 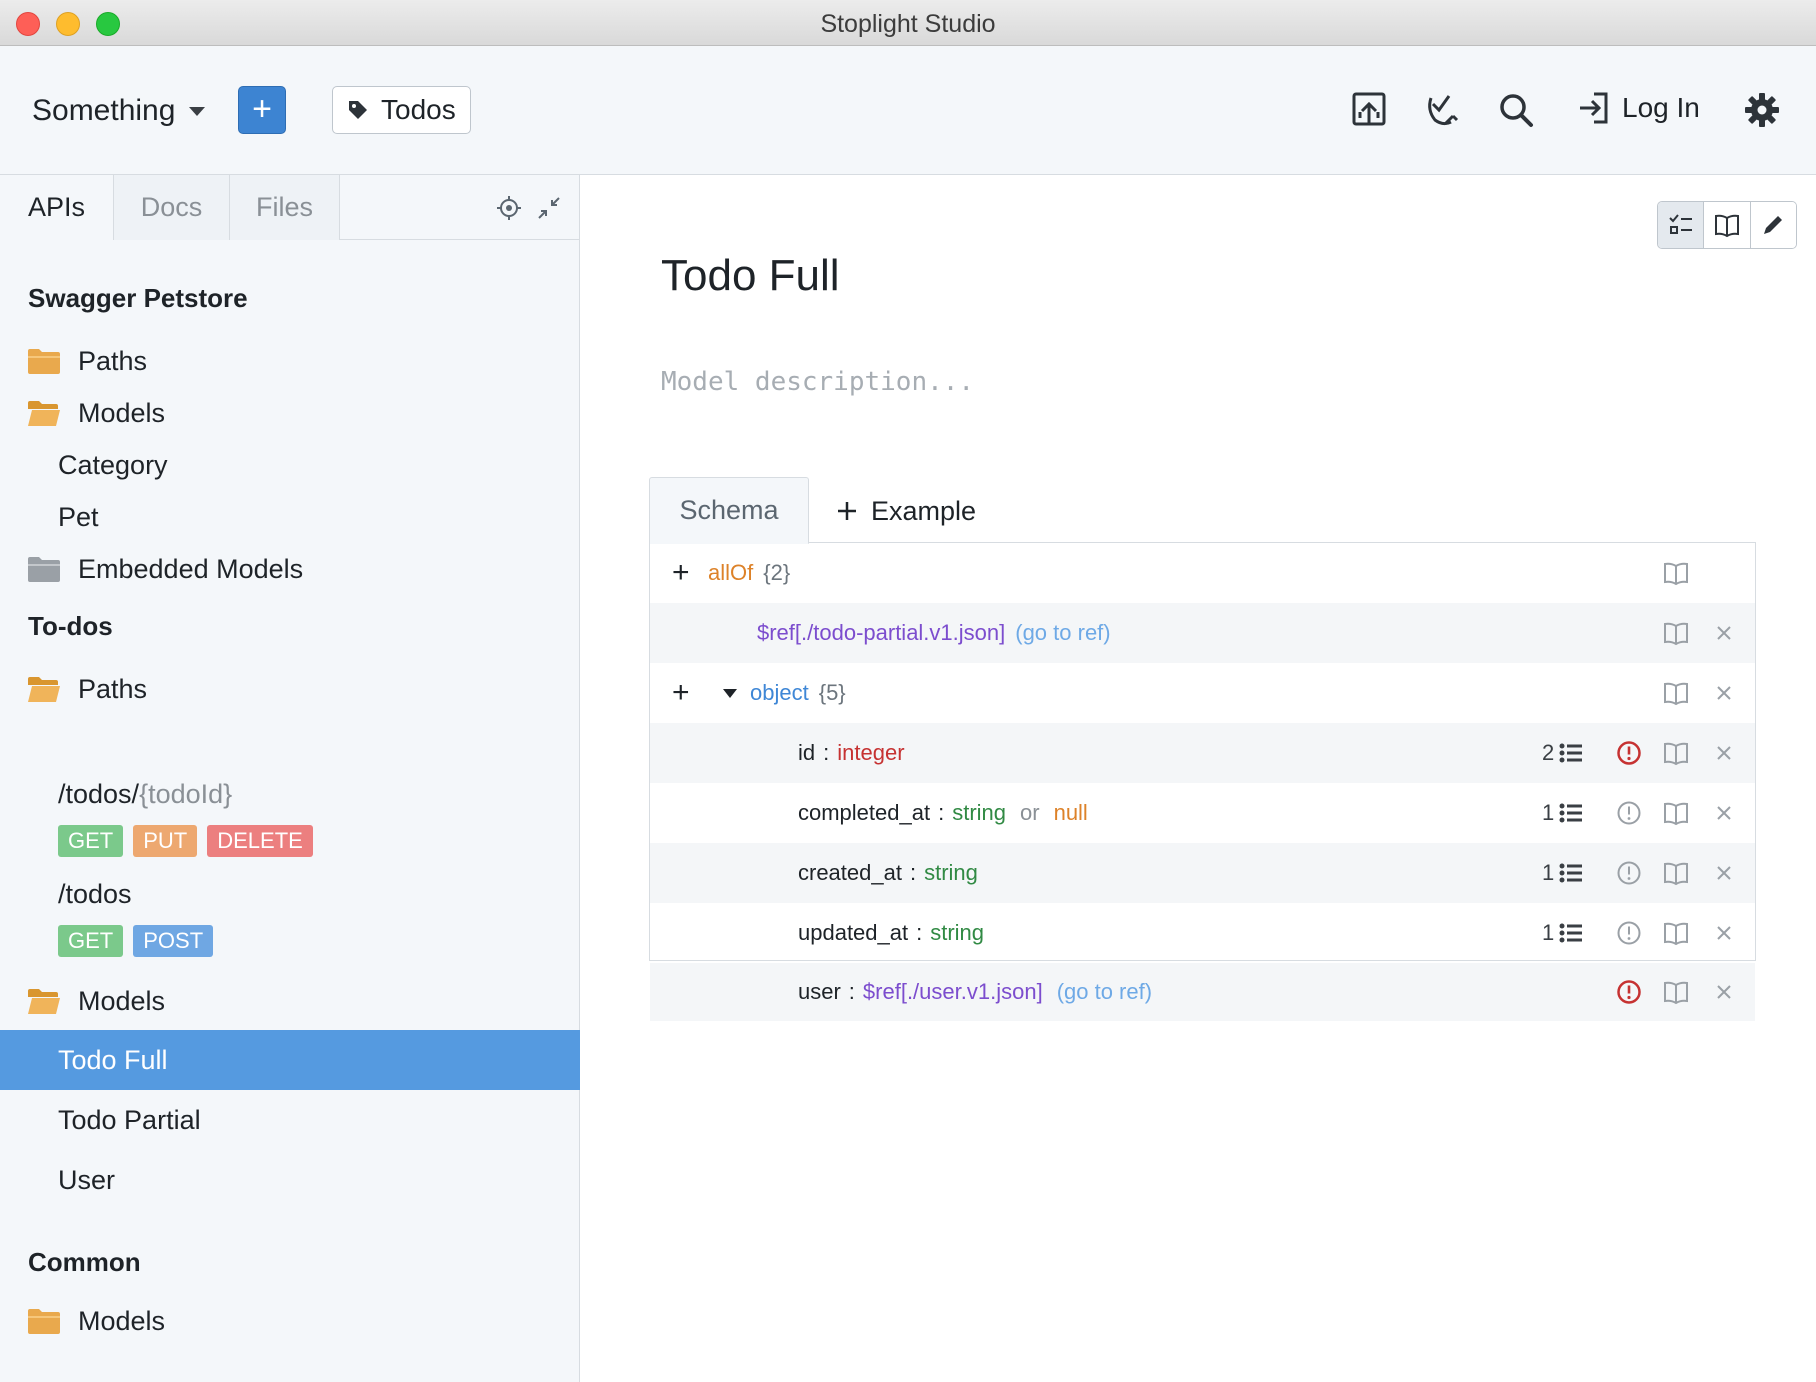 I want to click on gear-icon, so click(x=1762, y=110).